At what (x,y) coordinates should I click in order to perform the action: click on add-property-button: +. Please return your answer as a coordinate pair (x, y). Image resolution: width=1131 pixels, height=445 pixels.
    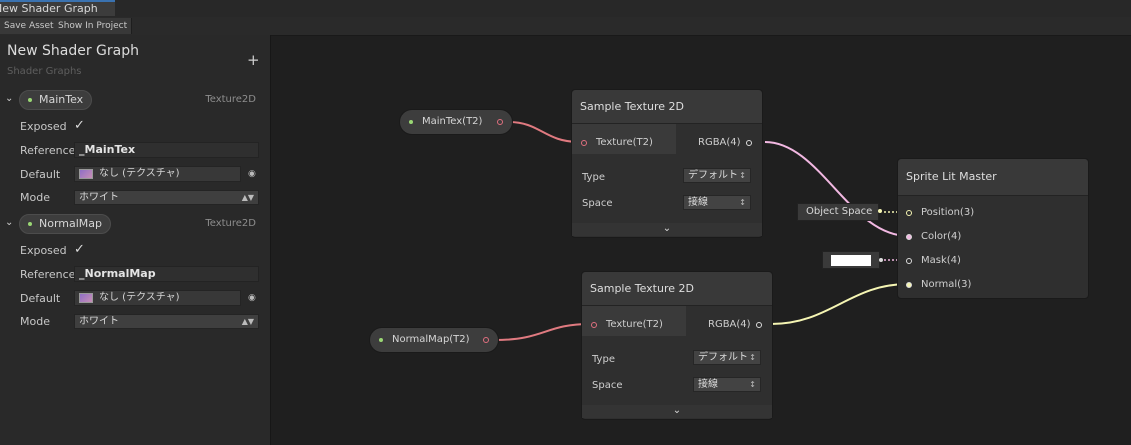
    Looking at the image, I should click on (253, 60).